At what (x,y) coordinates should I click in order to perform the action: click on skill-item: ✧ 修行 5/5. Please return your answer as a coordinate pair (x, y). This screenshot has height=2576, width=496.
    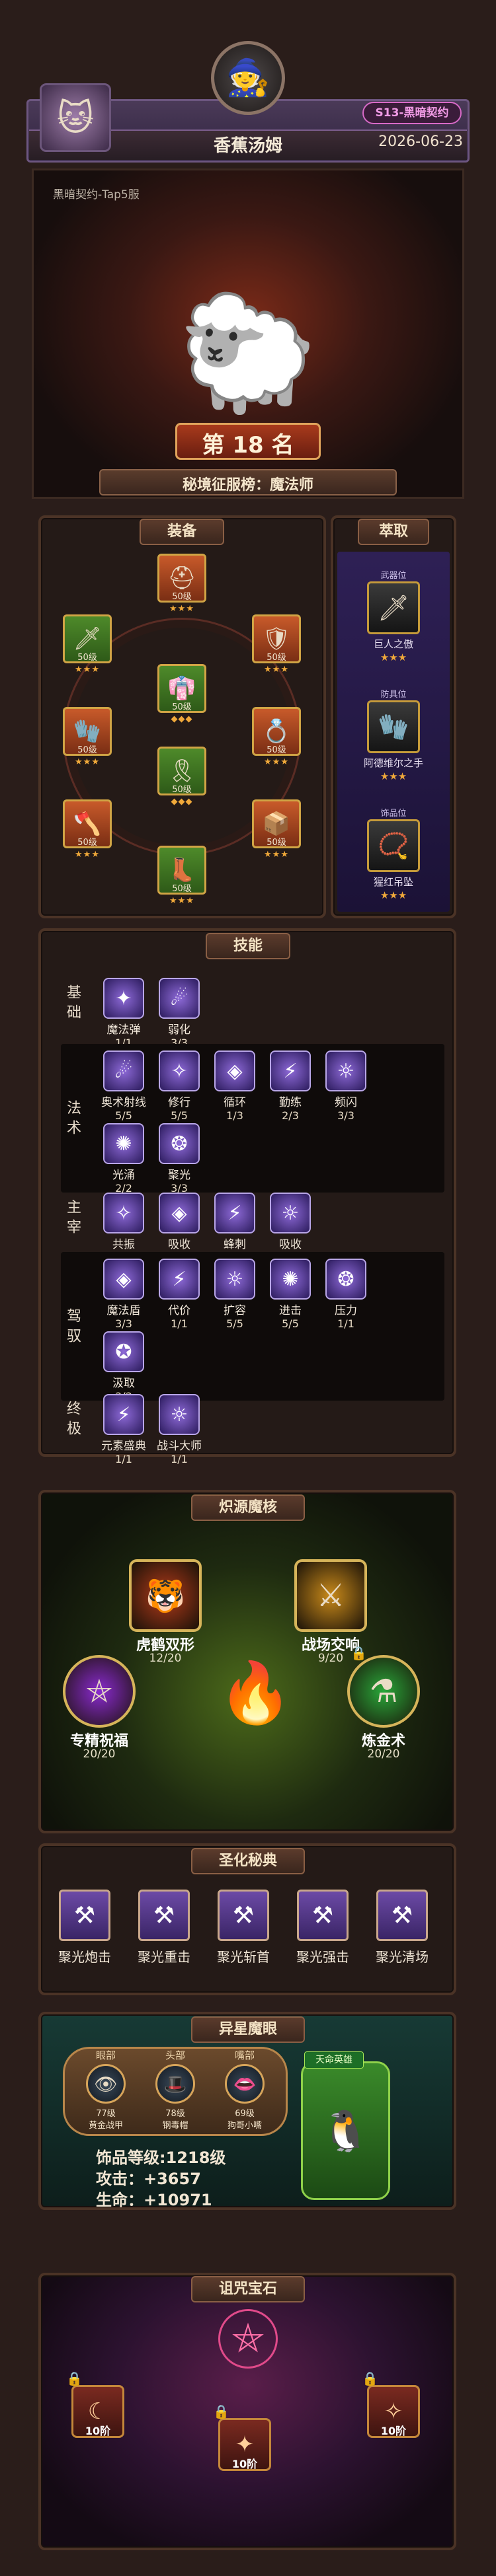
    Looking at the image, I should click on (179, 1086).